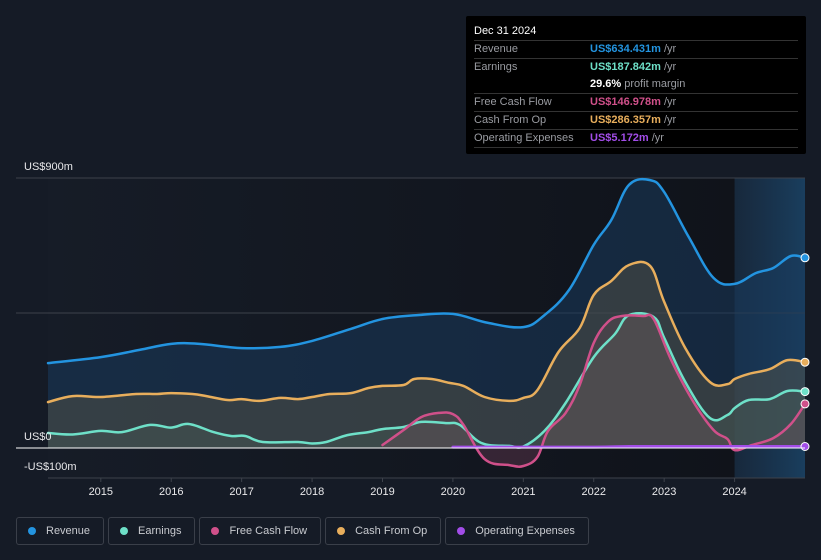 The width and height of the screenshot is (821, 560). Describe the element at coordinates (625, 49) in the screenshot. I see `tooltip-value: US$634.431m` at that location.